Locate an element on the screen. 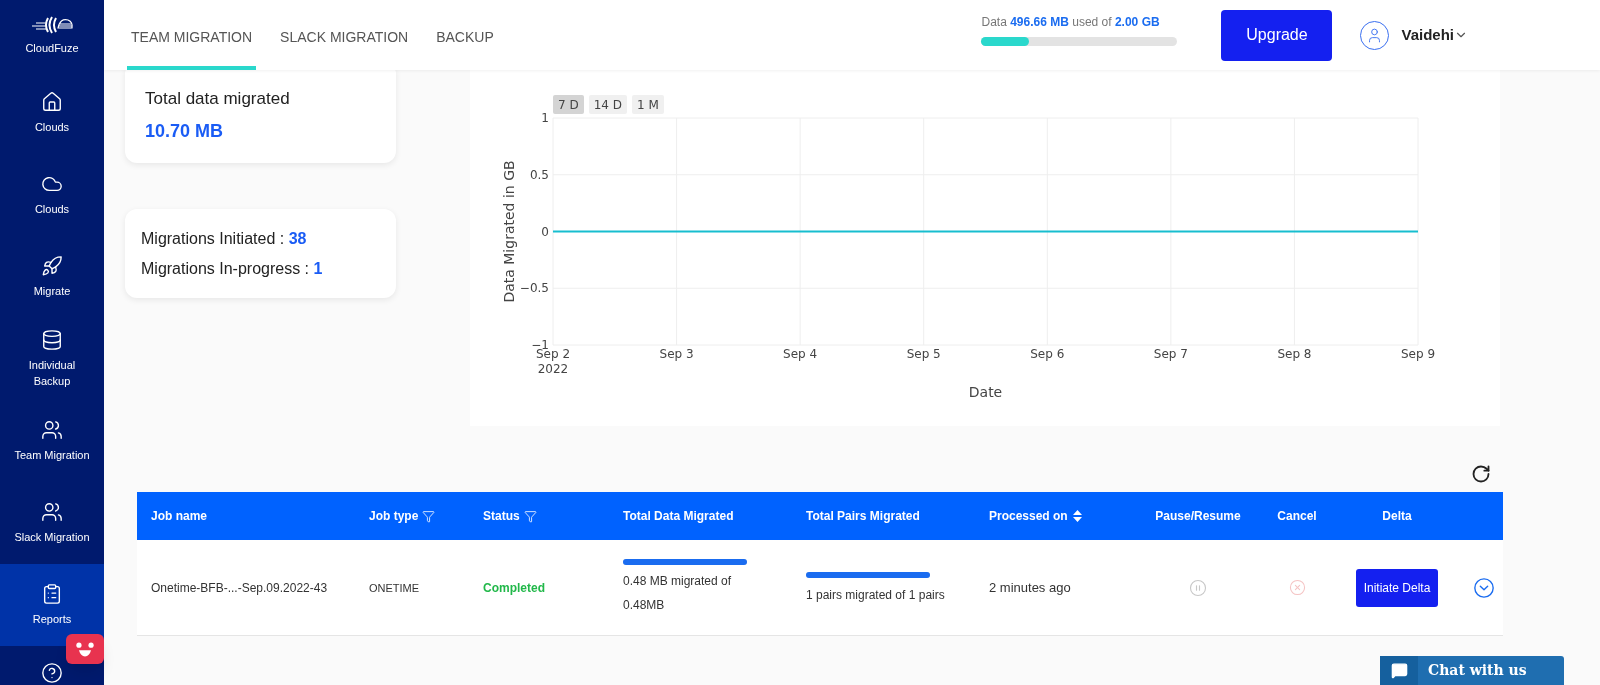 The width and height of the screenshot is (1600, 685). status-text: Completed is located at coordinates (514, 587).